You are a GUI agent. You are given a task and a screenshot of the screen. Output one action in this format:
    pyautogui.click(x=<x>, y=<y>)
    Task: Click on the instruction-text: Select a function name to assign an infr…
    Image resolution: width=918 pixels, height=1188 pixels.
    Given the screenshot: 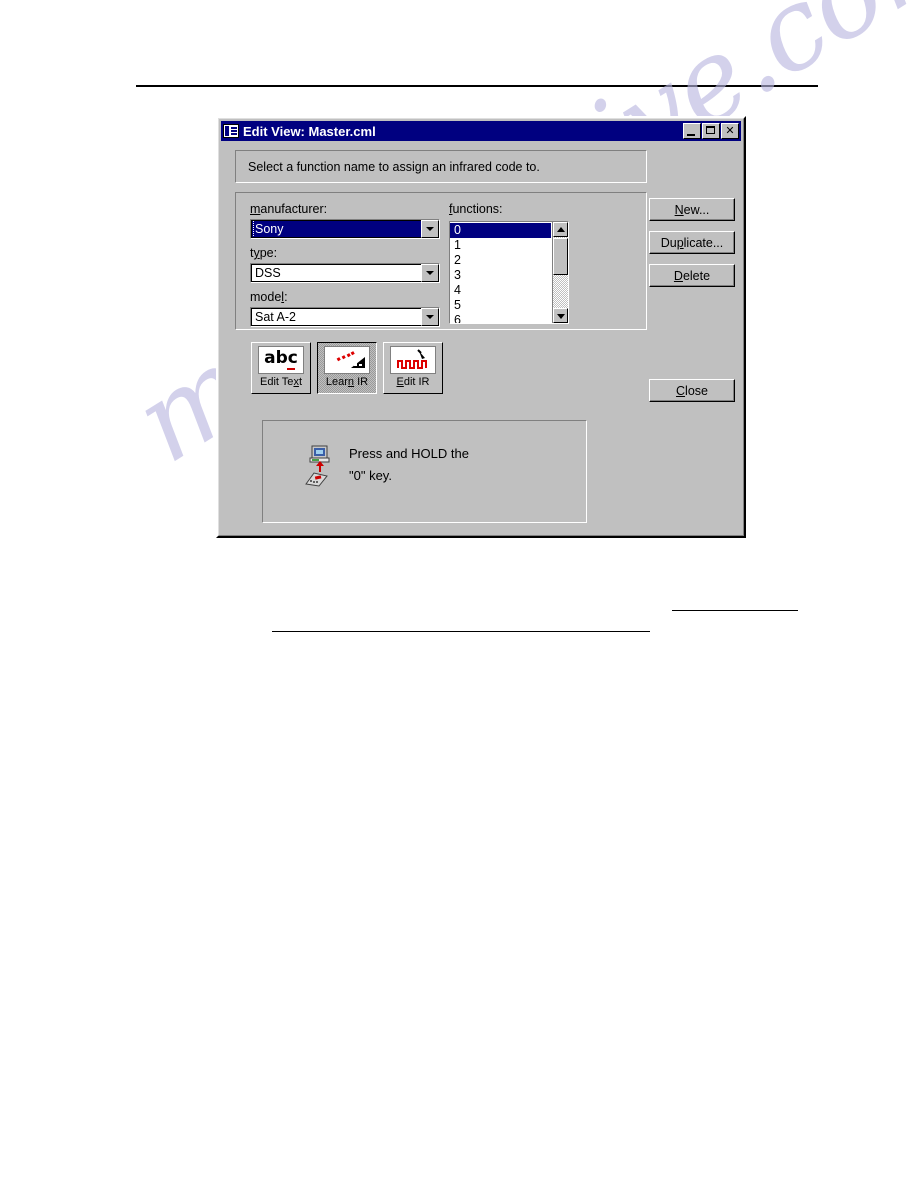 What is the action you would take?
    pyautogui.click(x=394, y=166)
    